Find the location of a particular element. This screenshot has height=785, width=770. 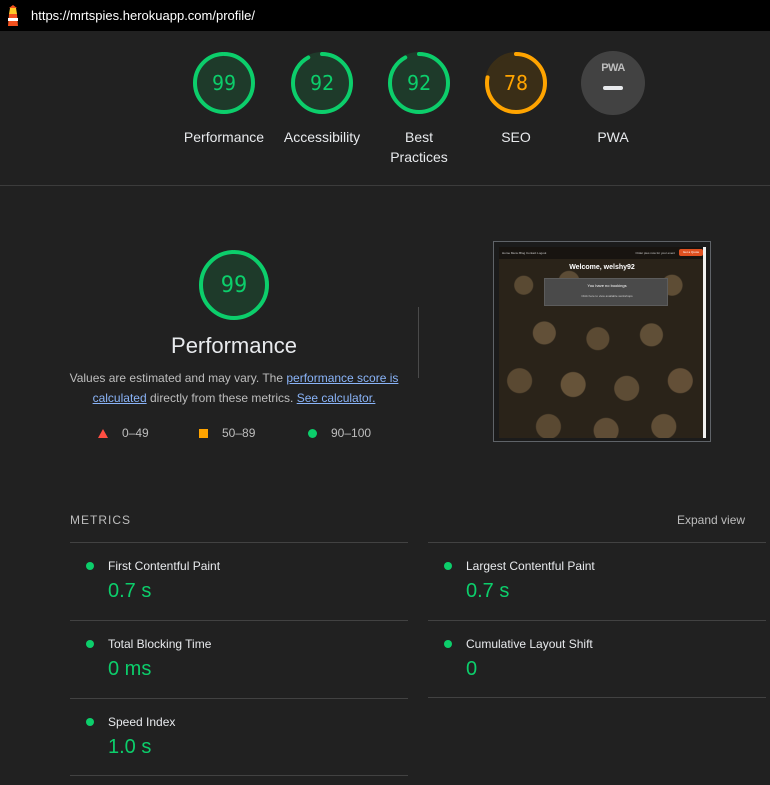

url-bar: https://mrtspies.herokuapp.com/profile/ is located at coordinates (385, 15).